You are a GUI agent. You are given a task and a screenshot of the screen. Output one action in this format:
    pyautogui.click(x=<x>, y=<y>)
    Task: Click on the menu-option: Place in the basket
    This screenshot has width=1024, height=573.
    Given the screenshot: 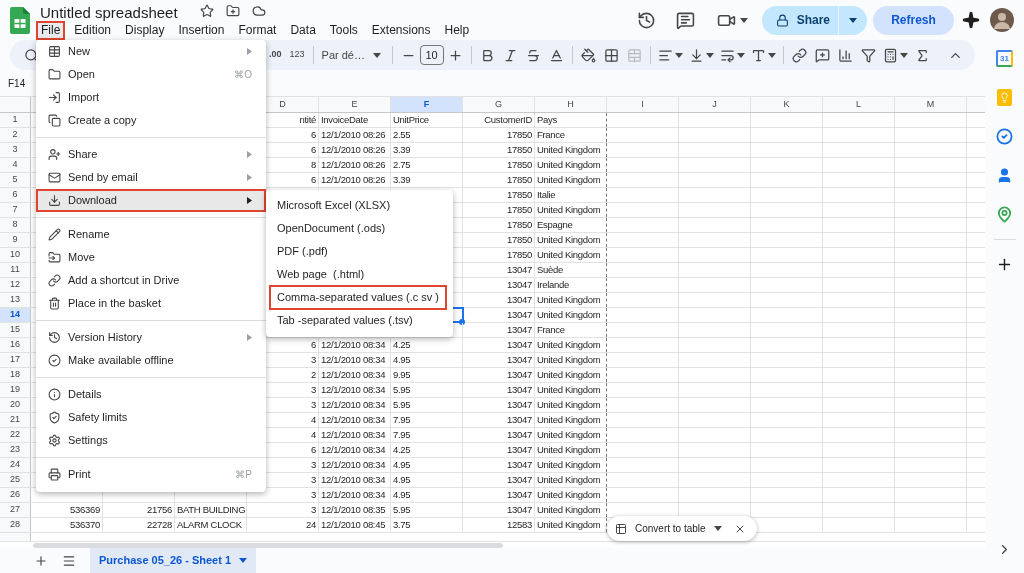 What is the action you would take?
    pyautogui.click(x=151, y=303)
    